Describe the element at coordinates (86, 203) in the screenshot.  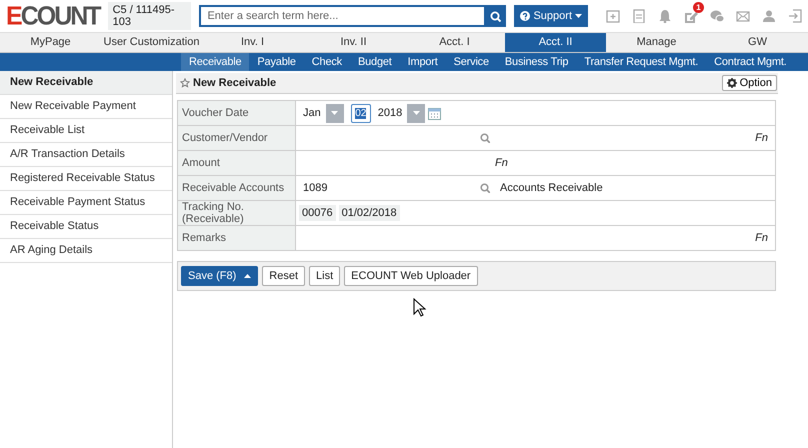
I see `sidebar-item: Receivable Payment Status` at that location.